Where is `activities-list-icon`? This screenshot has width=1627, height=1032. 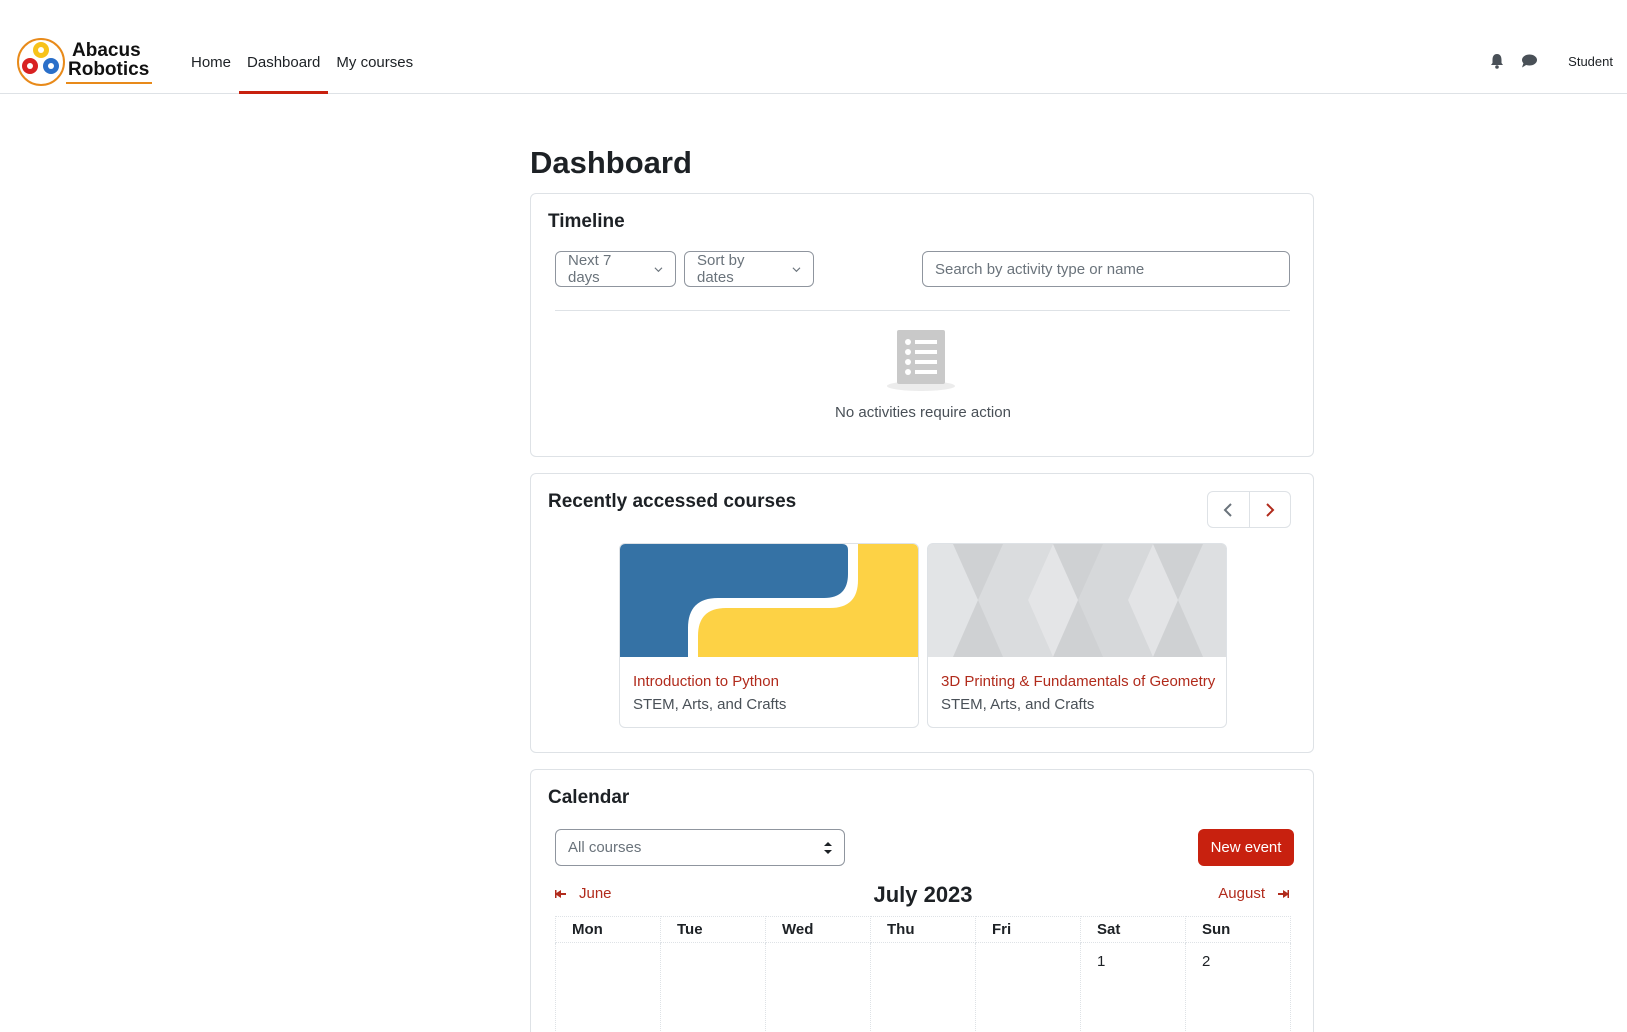 activities-list-icon is located at coordinates (921, 360).